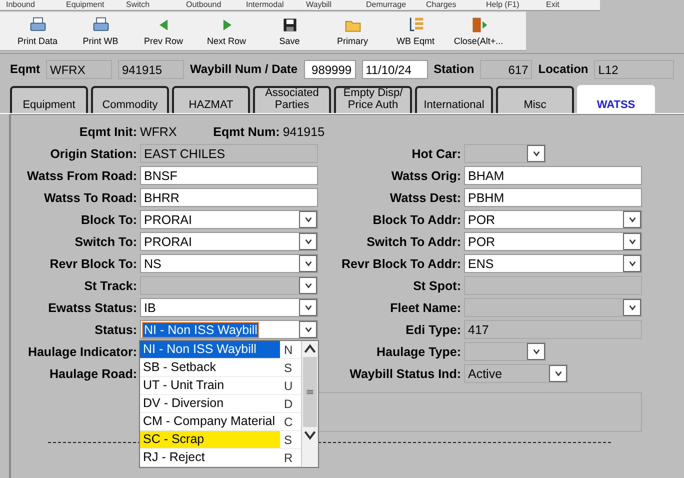  Describe the element at coordinates (163, 31) in the screenshot. I see `toolbar-button: Prev Row` at that location.